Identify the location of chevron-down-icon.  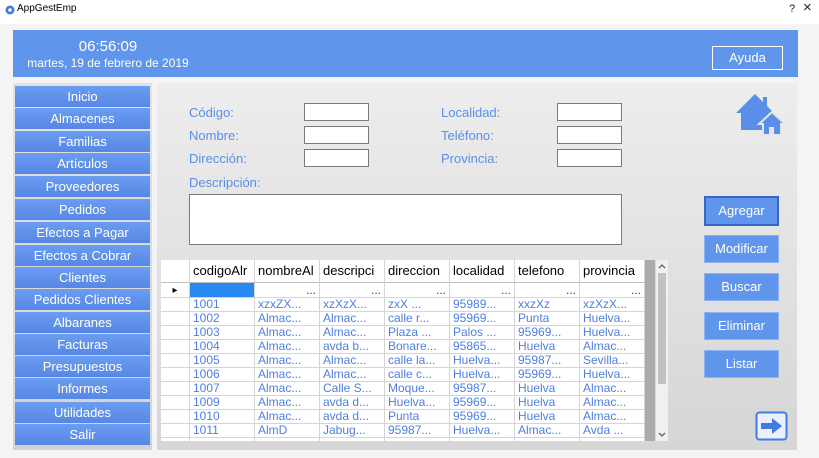
(662, 434).